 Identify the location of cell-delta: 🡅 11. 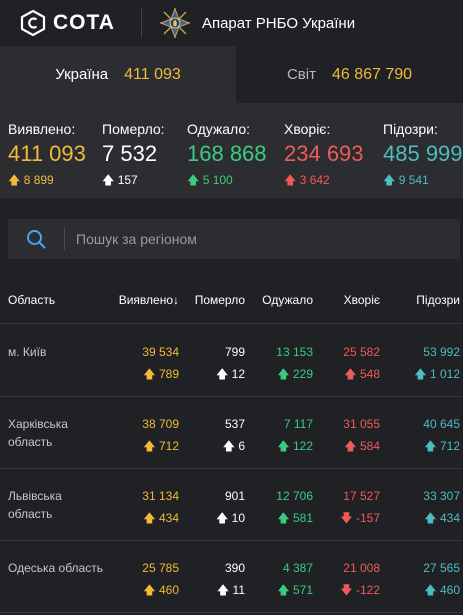
(231, 590).